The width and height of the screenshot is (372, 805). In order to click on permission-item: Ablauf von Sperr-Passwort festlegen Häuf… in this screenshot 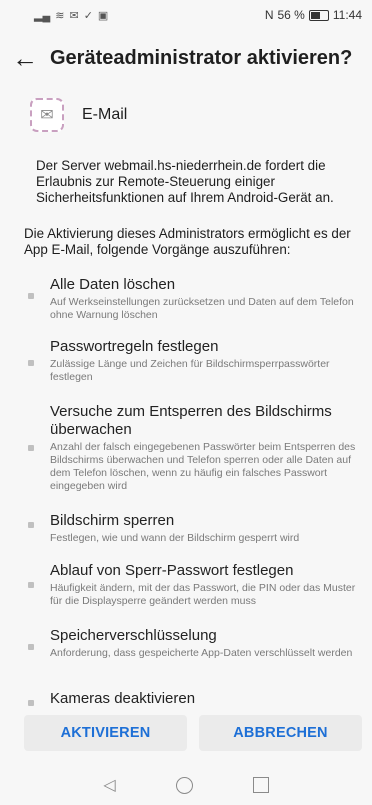, I will do `click(191, 585)`.